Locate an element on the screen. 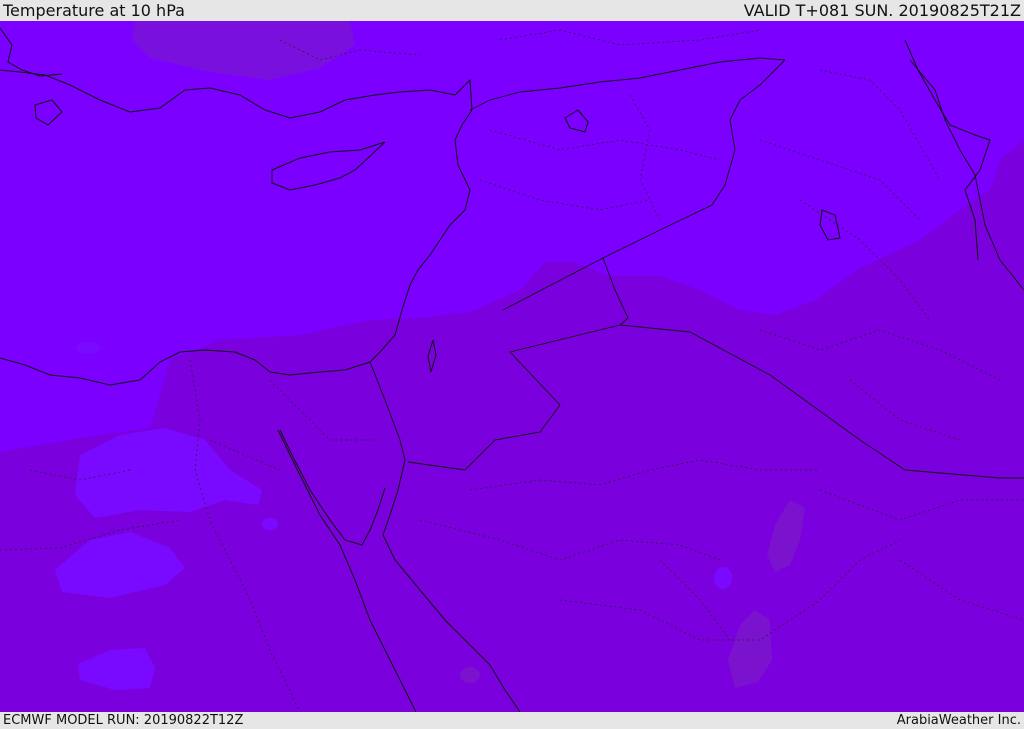  valid-time: VALID T+081 SUN. 20190825T21Z is located at coordinates (882, 10).